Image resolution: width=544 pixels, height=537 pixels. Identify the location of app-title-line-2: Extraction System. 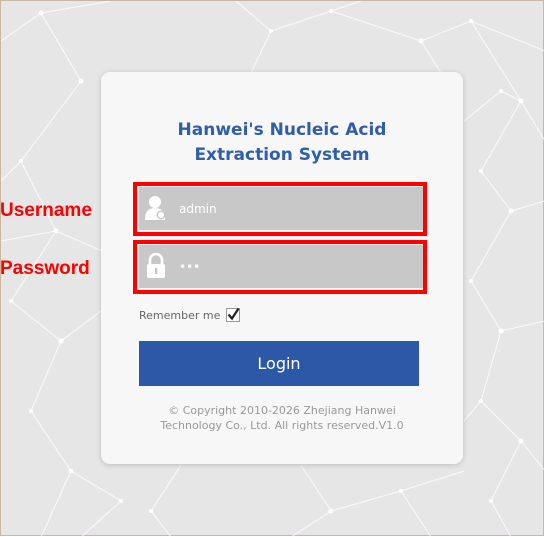
(282, 155).